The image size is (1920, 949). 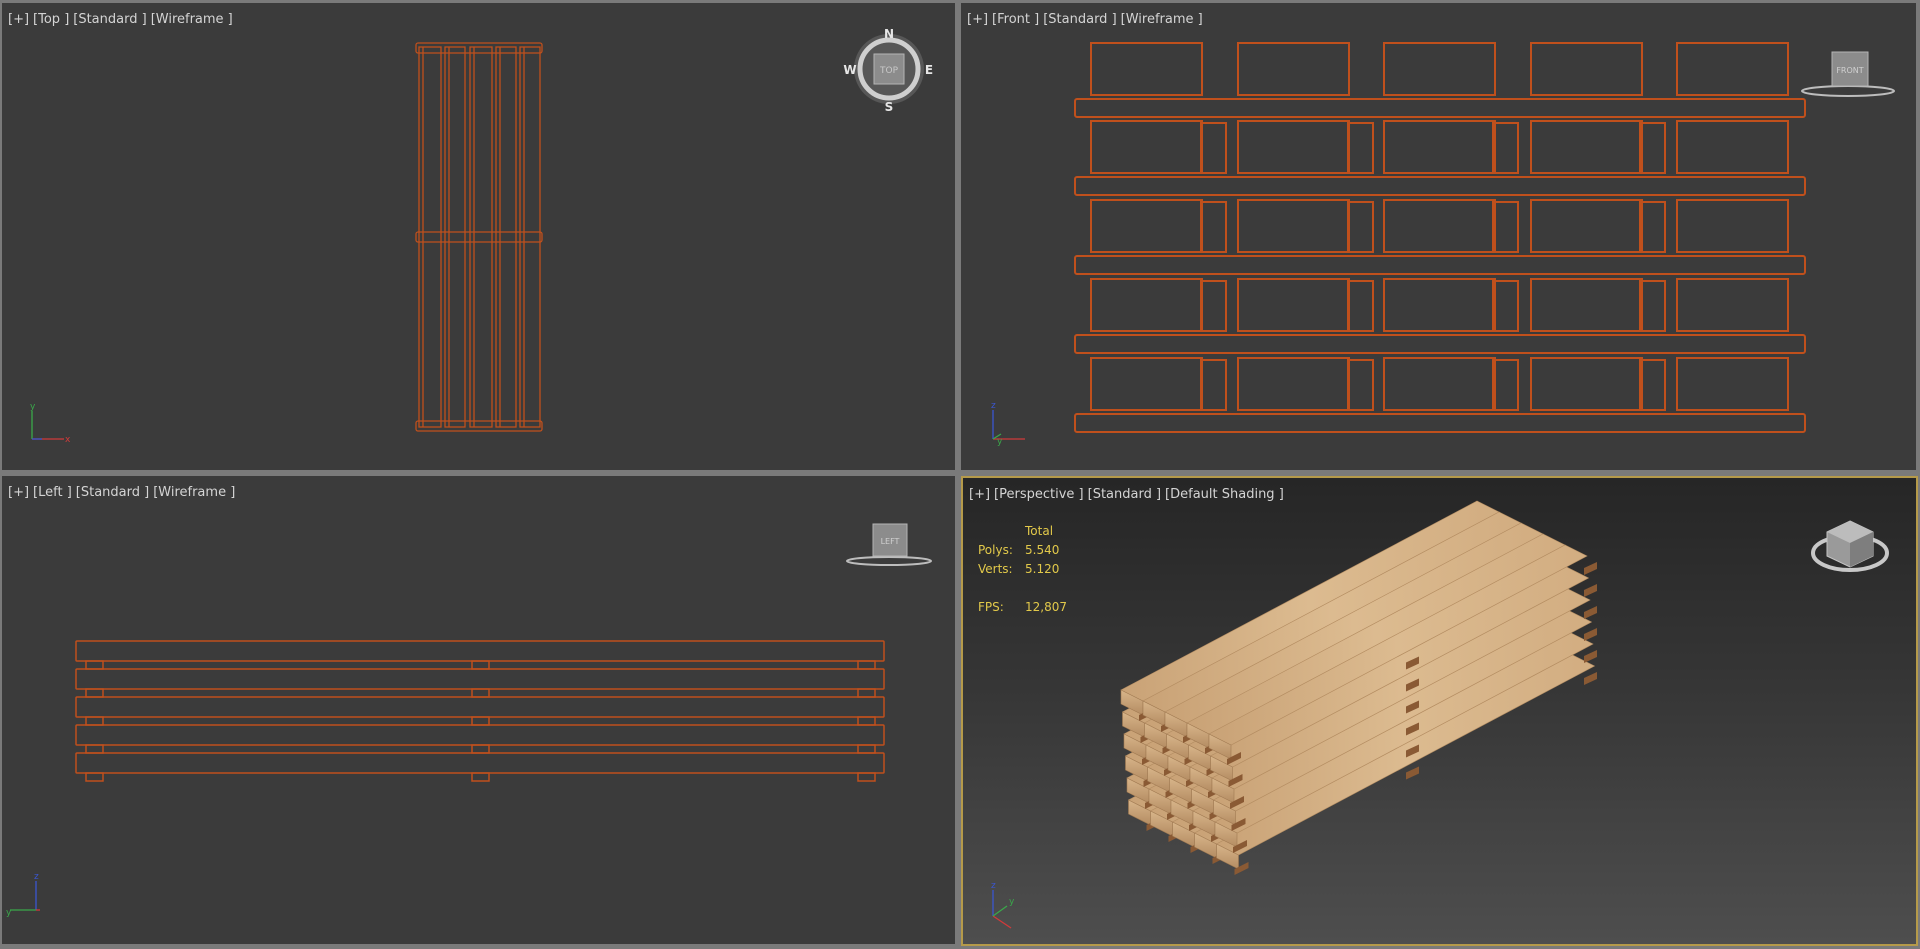 What do you see at coordinates (1042, 550) in the screenshot?
I see `polys-value: 5.540` at bounding box center [1042, 550].